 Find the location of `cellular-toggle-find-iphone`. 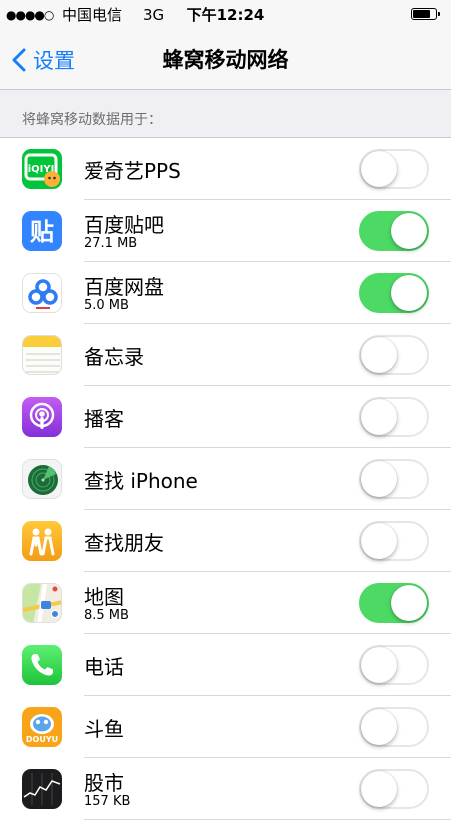

cellular-toggle-find-iphone is located at coordinates (394, 479).